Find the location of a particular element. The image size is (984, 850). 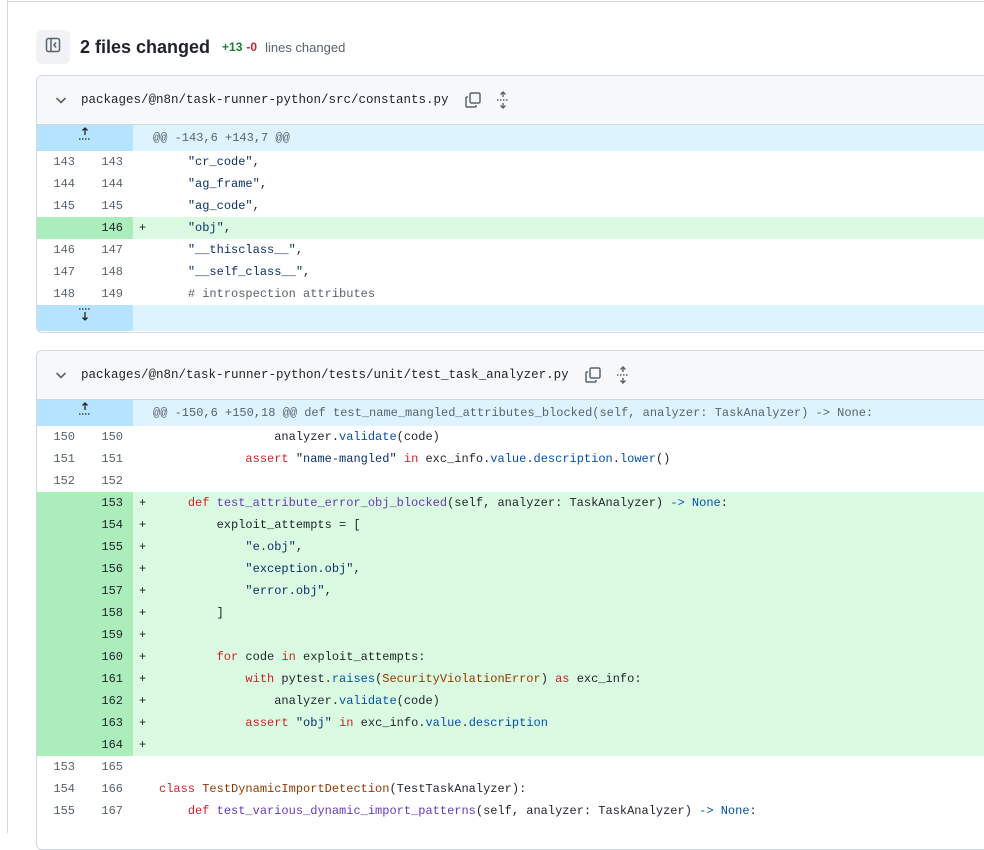

old-line-number: 145 is located at coordinates (61, 206).